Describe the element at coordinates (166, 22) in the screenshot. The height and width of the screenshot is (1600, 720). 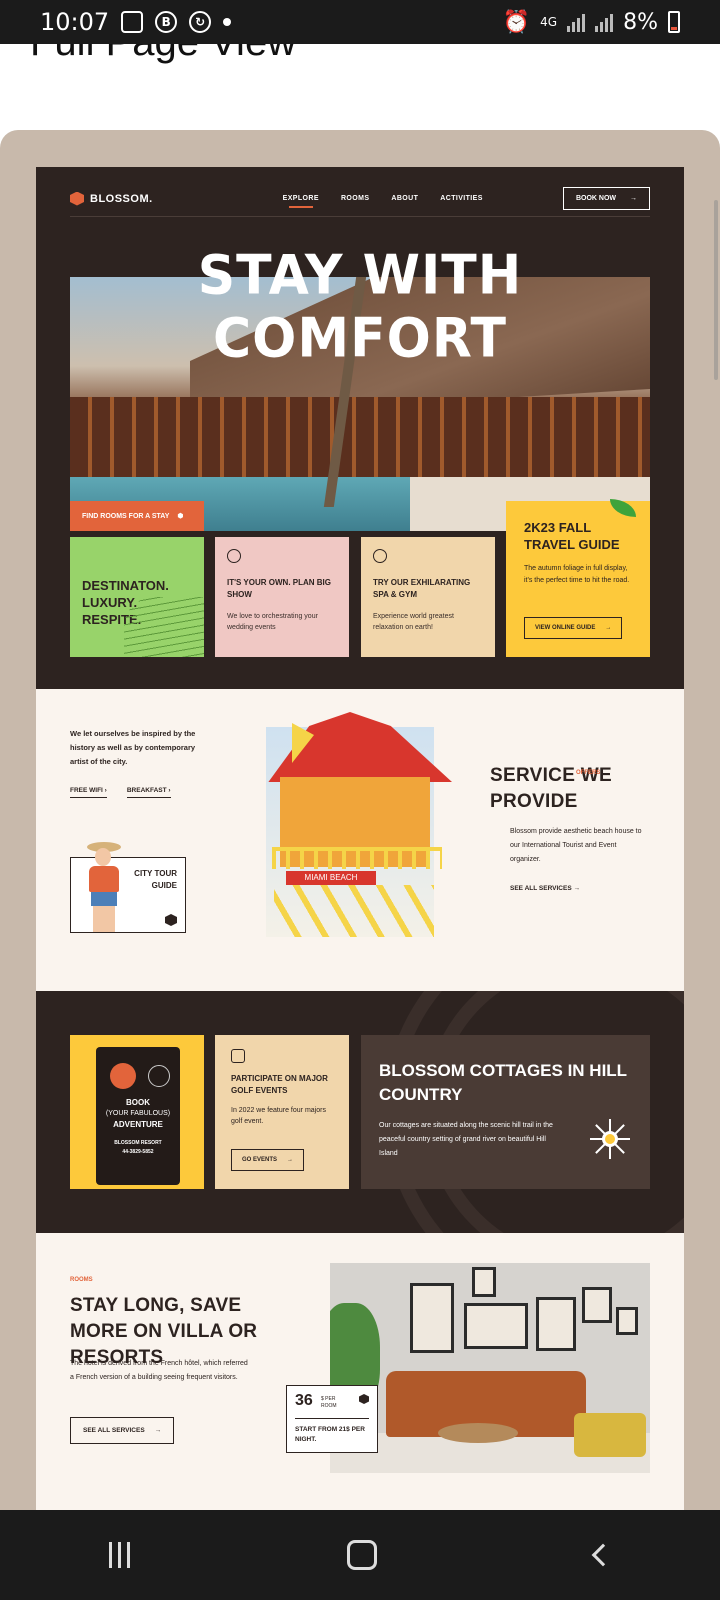
I see `b-app-icon: B` at that location.